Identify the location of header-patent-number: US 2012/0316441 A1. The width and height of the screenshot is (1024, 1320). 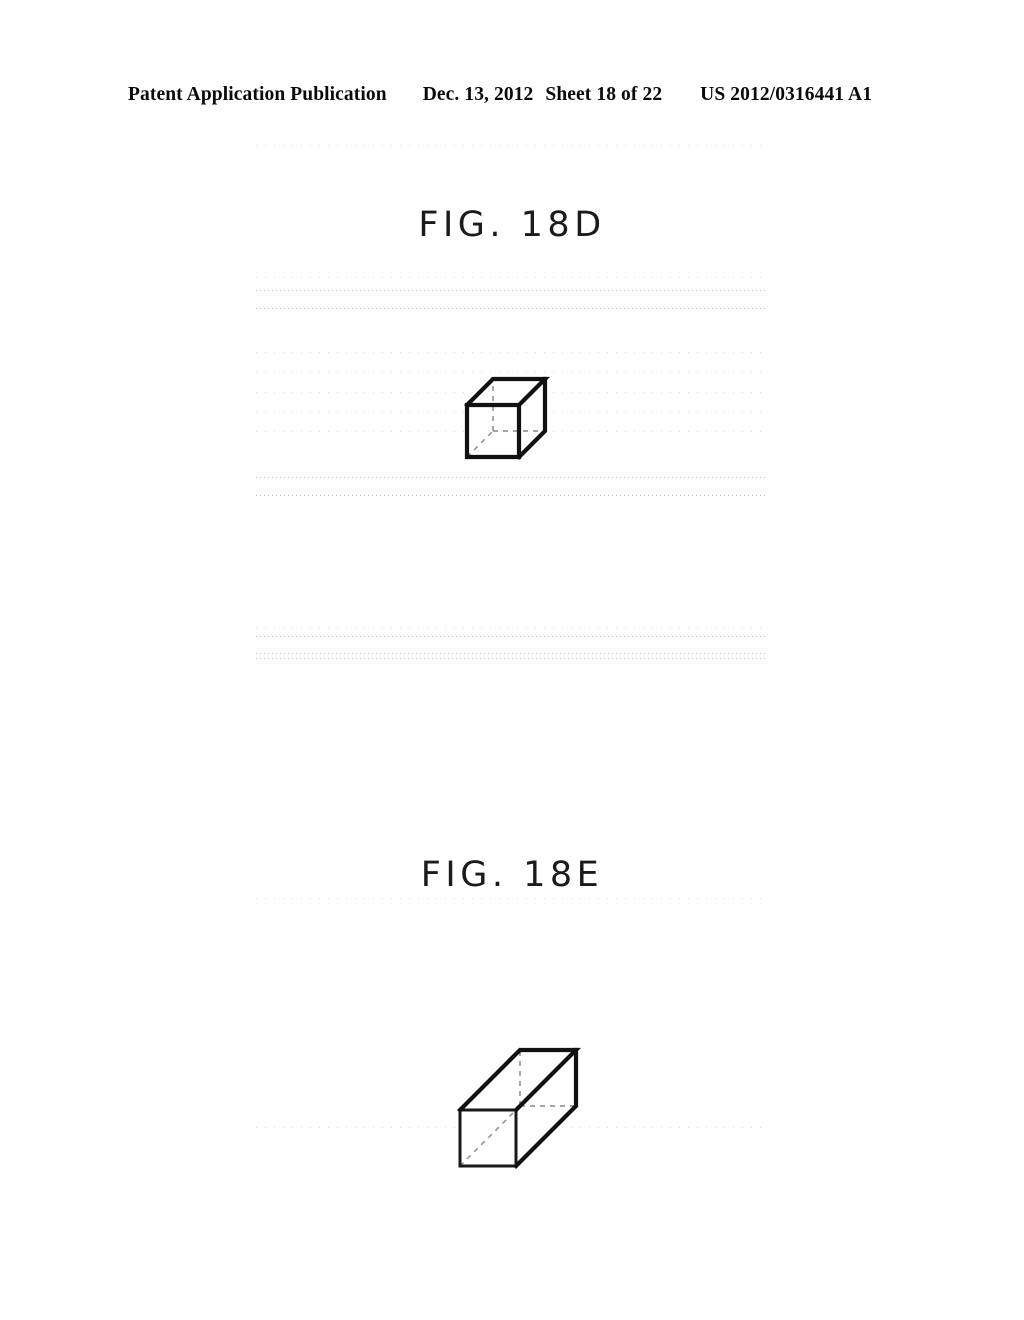
(786, 94).